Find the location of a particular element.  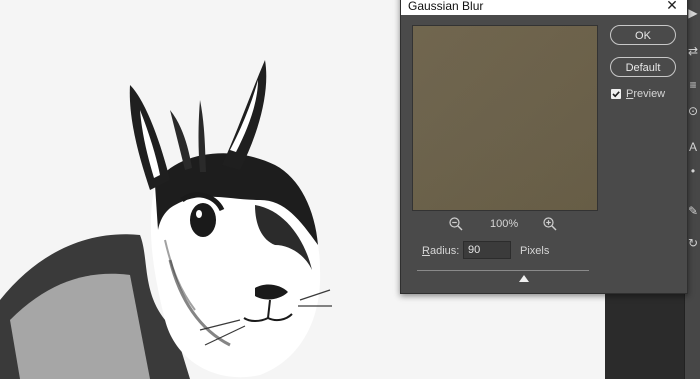

preview-label: Preview is located at coordinates (646, 94).